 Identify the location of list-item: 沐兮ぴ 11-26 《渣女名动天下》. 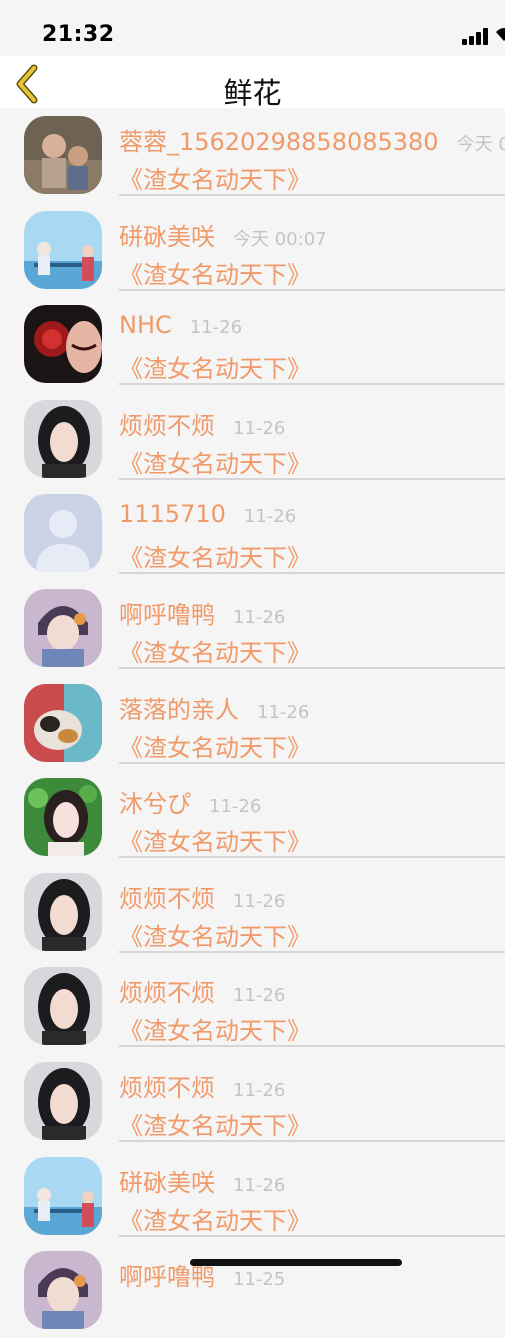
(252, 817).